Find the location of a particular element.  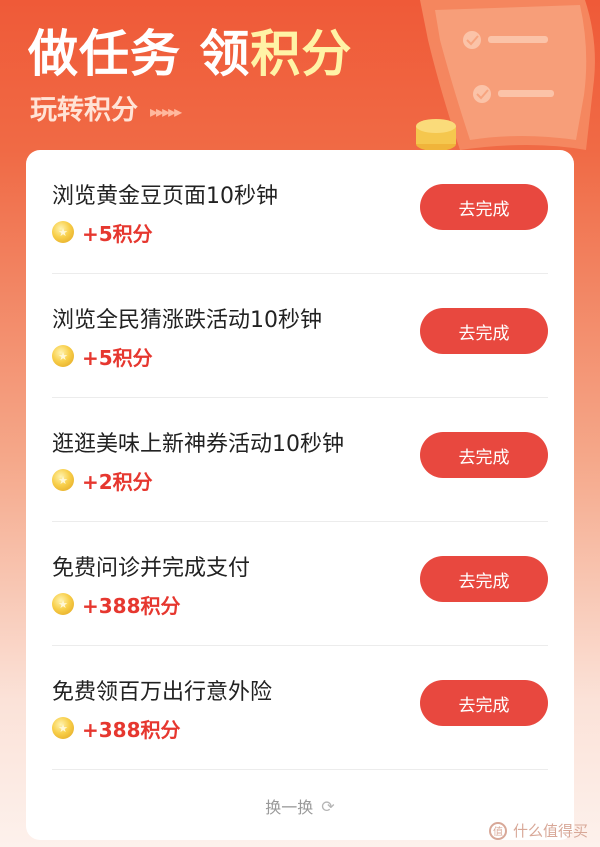

refresh-label: 换一换 is located at coordinates (289, 807).